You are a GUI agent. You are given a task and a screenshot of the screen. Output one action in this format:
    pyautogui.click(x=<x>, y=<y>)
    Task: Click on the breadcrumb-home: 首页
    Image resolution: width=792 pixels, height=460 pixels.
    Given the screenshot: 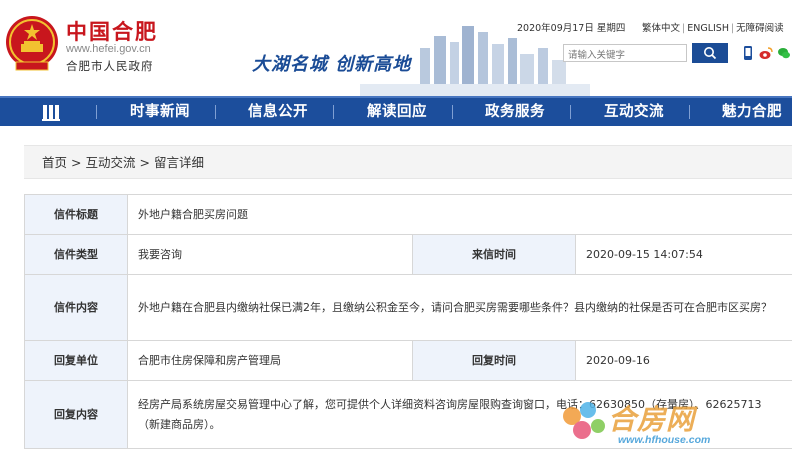 What is the action you would take?
    pyautogui.click(x=54, y=162)
    